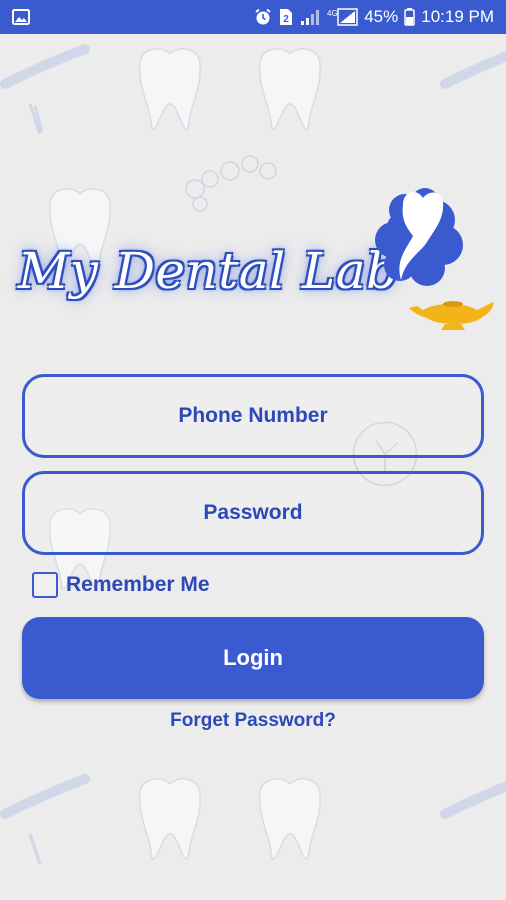  What do you see at coordinates (381, 16) in the screenshot?
I see `battery-percent: 45%` at bounding box center [381, 16].